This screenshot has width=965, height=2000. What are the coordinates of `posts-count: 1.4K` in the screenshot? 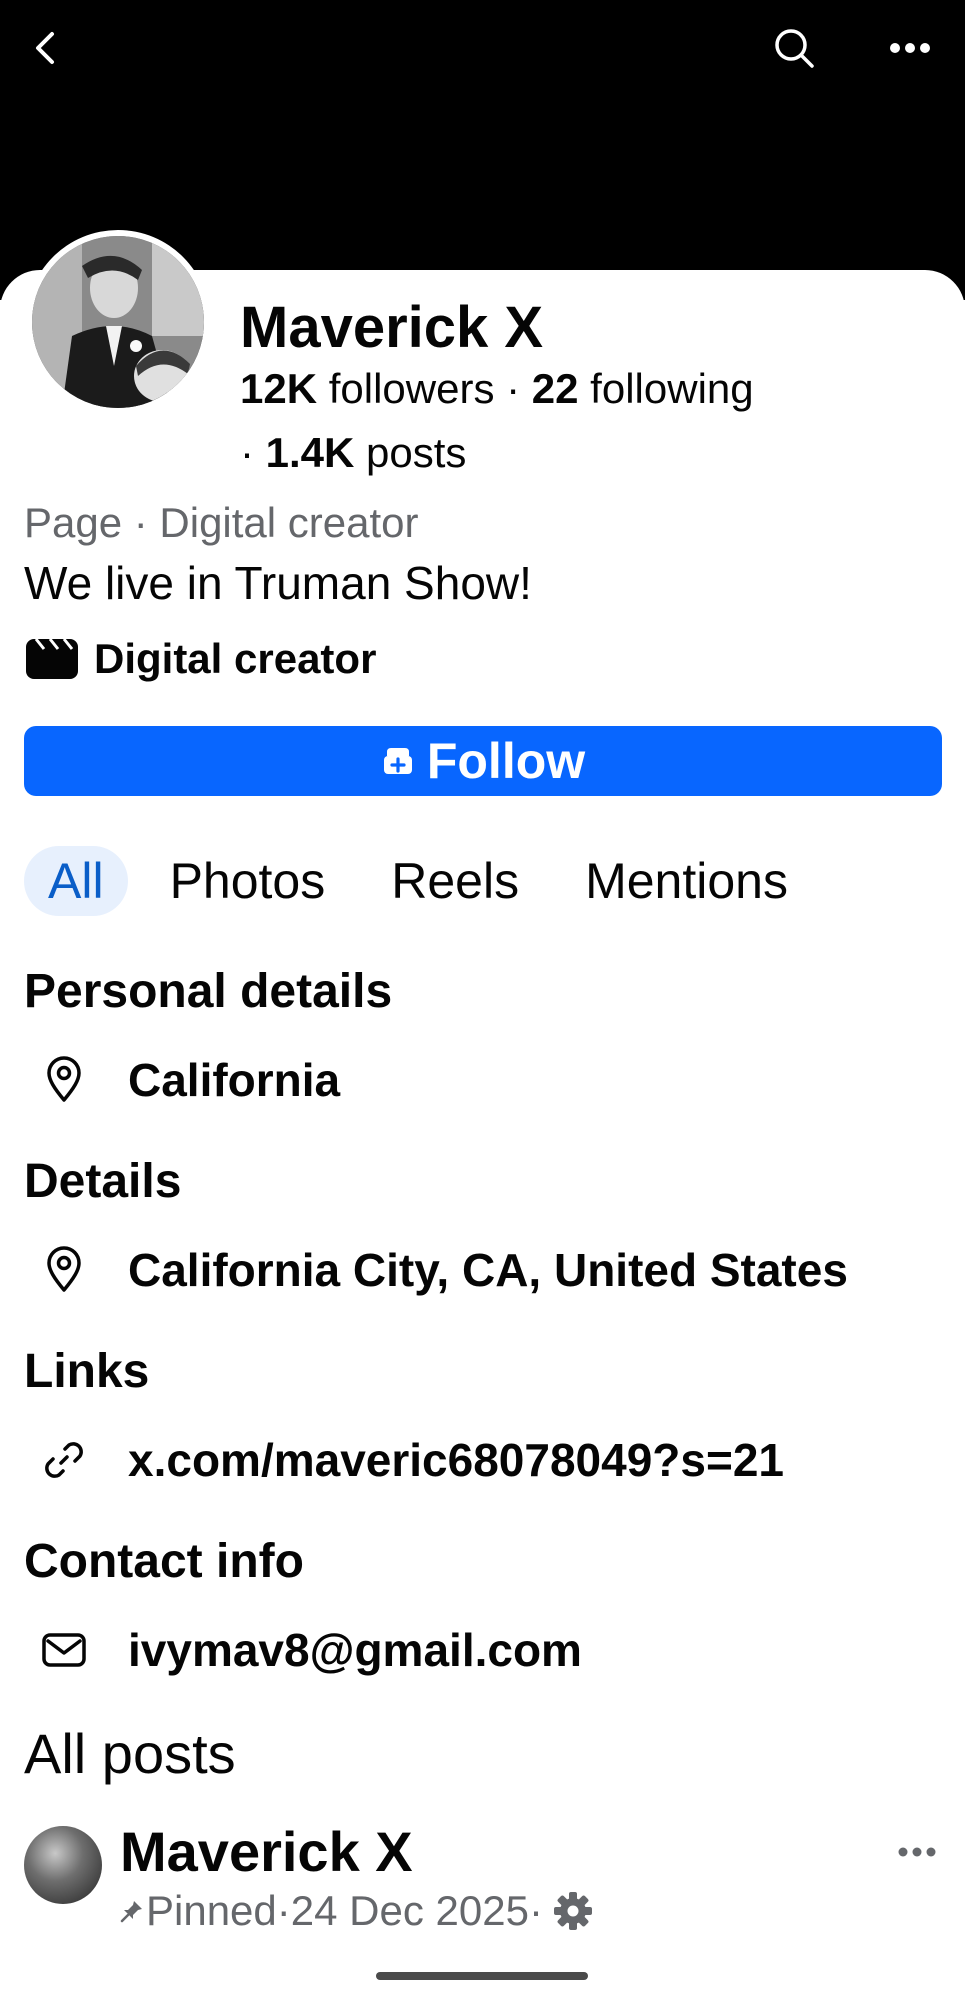 It's located at (310, 452).